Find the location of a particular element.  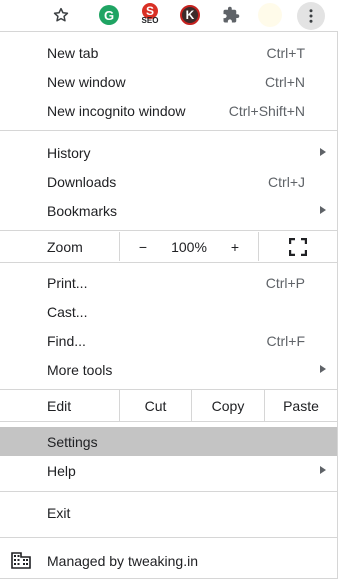

zoom-out-button: − is located at coordinates (143, 246).